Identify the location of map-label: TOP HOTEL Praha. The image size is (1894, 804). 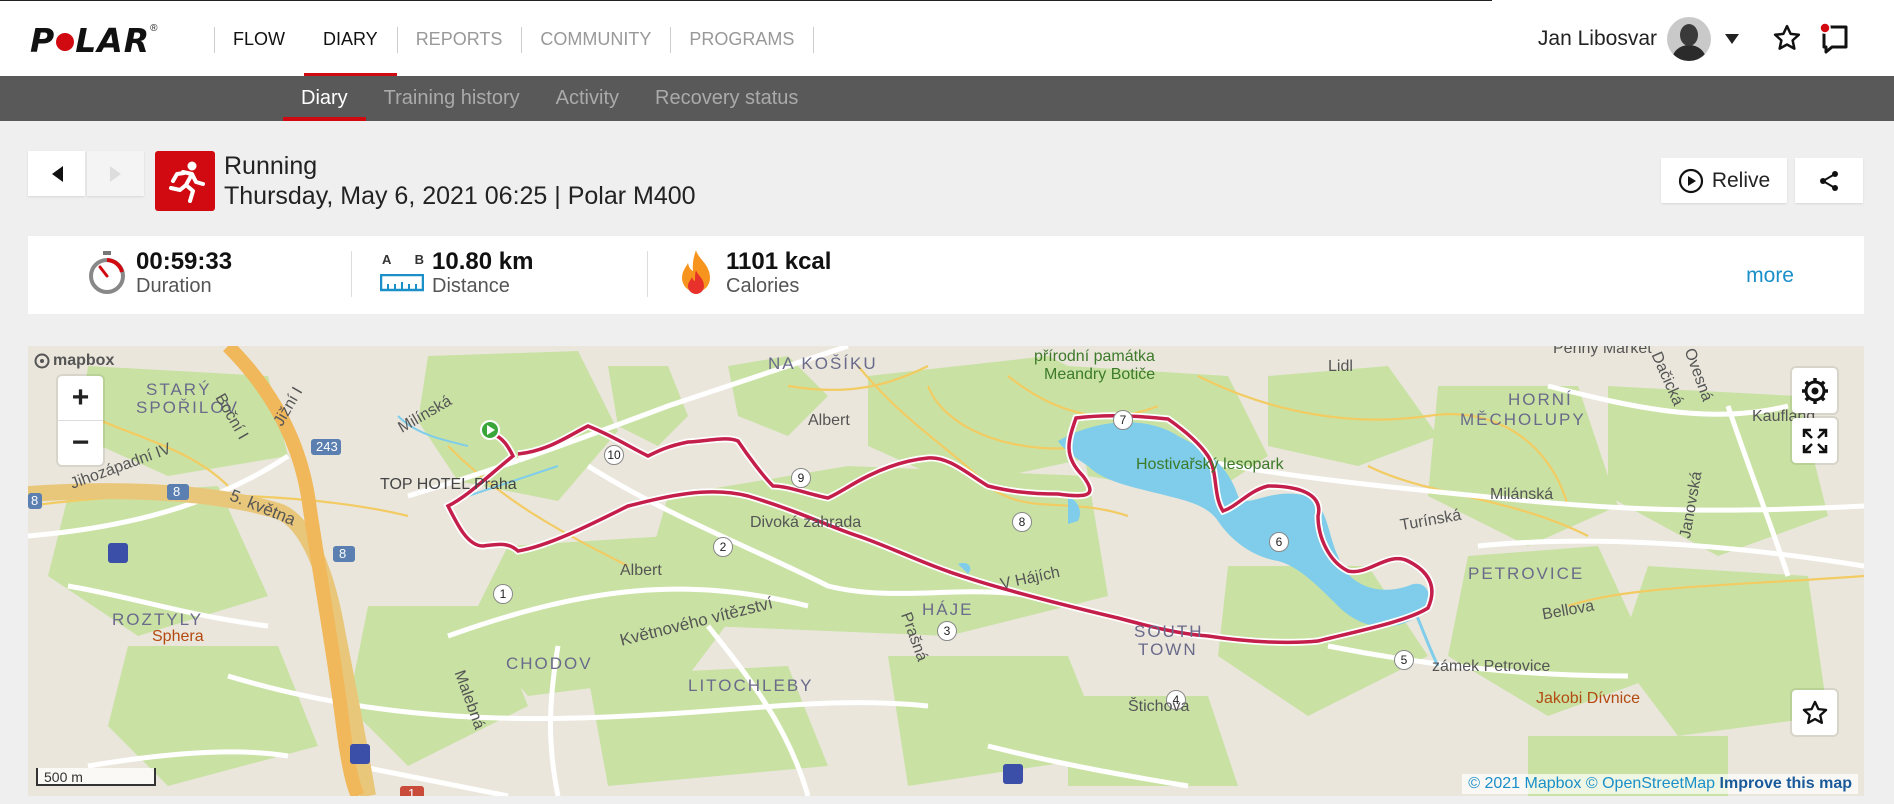
(448, 484).